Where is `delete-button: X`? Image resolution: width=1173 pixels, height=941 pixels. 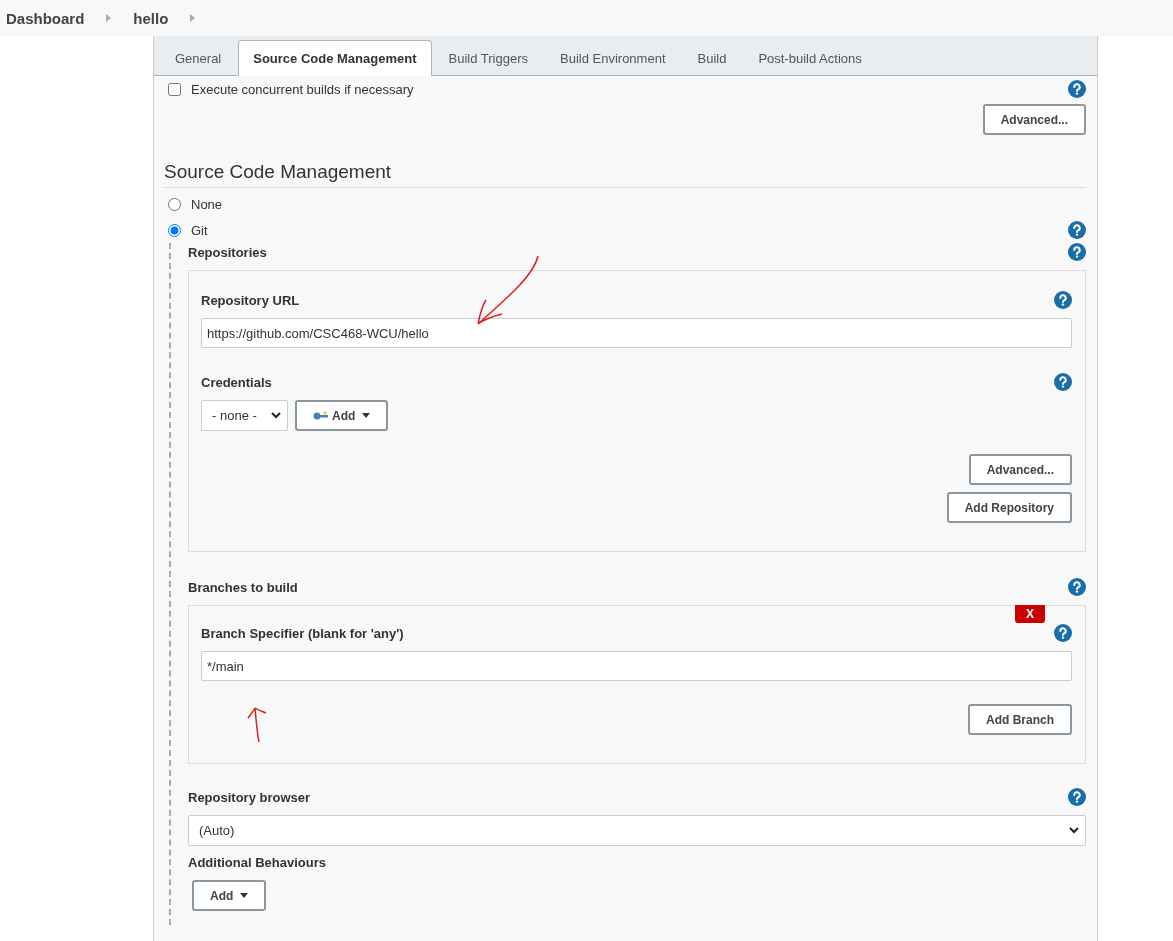 delete-button: X is located at coordinates (1030, 614).